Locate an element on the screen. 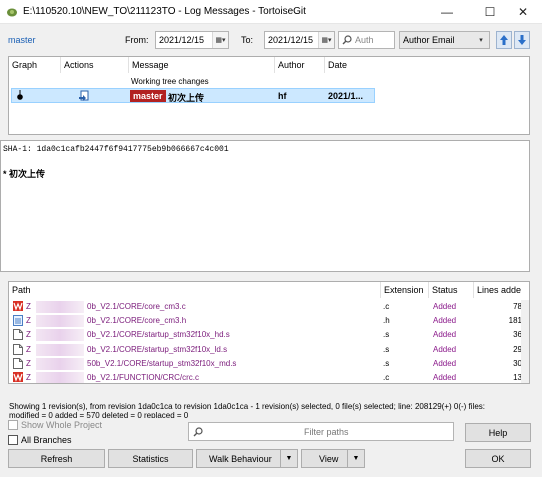  column-path: Path is located at coordinates (195, 290).